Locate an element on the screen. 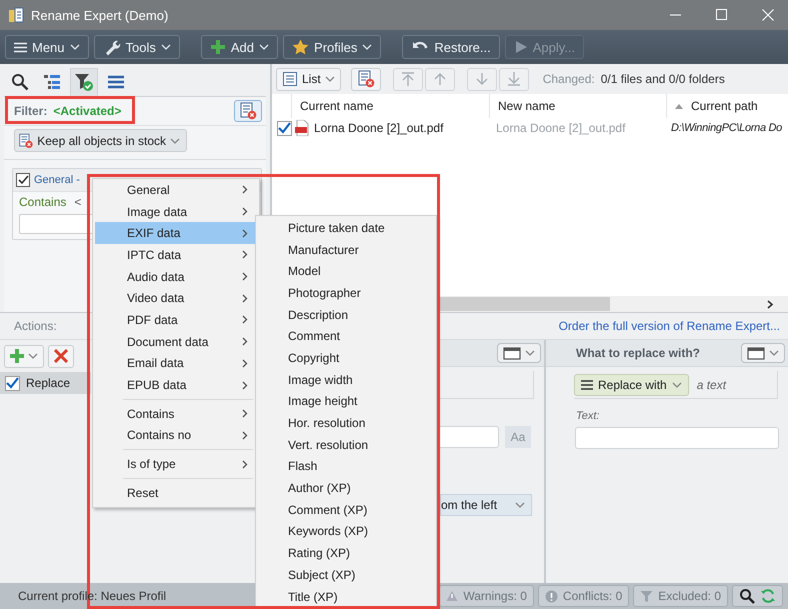  toolbar-button: Menu is located at coordinates (47, 47).